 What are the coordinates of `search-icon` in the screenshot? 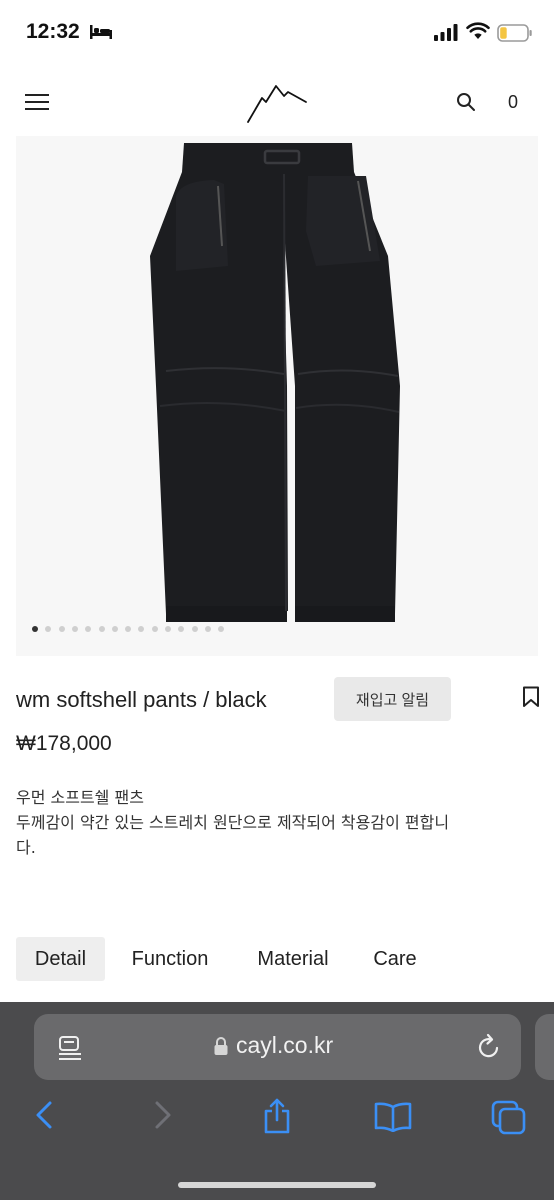 It's located at (466, 102).